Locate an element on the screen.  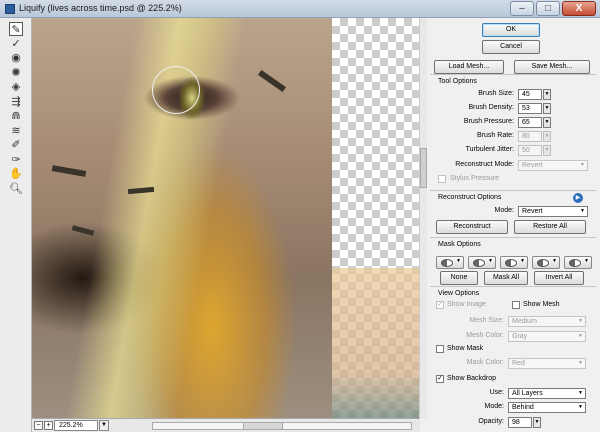
show-image-checkbox: ✓ is located at coordinates (440, 305).